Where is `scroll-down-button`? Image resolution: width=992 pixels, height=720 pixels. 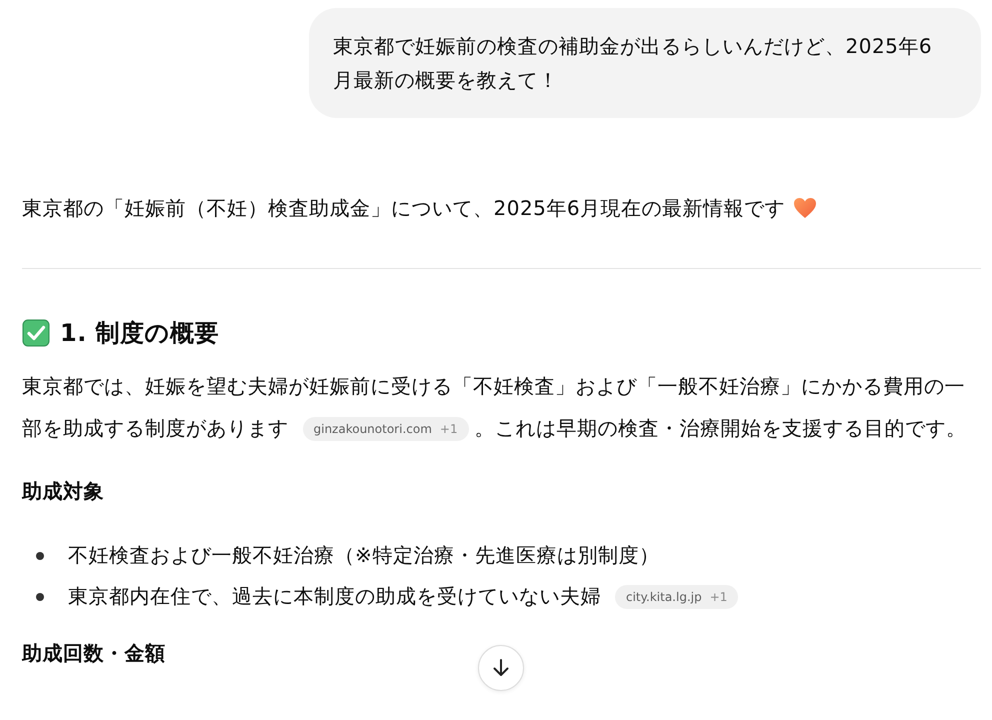 scroll-down-button is located at coordinates (501, 668).